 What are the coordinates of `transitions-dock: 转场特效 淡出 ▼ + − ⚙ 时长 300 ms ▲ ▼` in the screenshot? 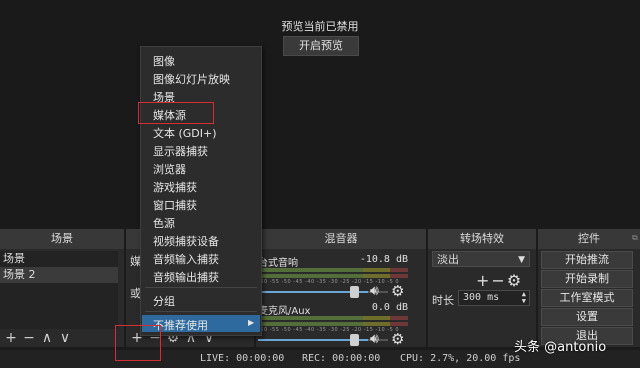 It's located at (482, 288).